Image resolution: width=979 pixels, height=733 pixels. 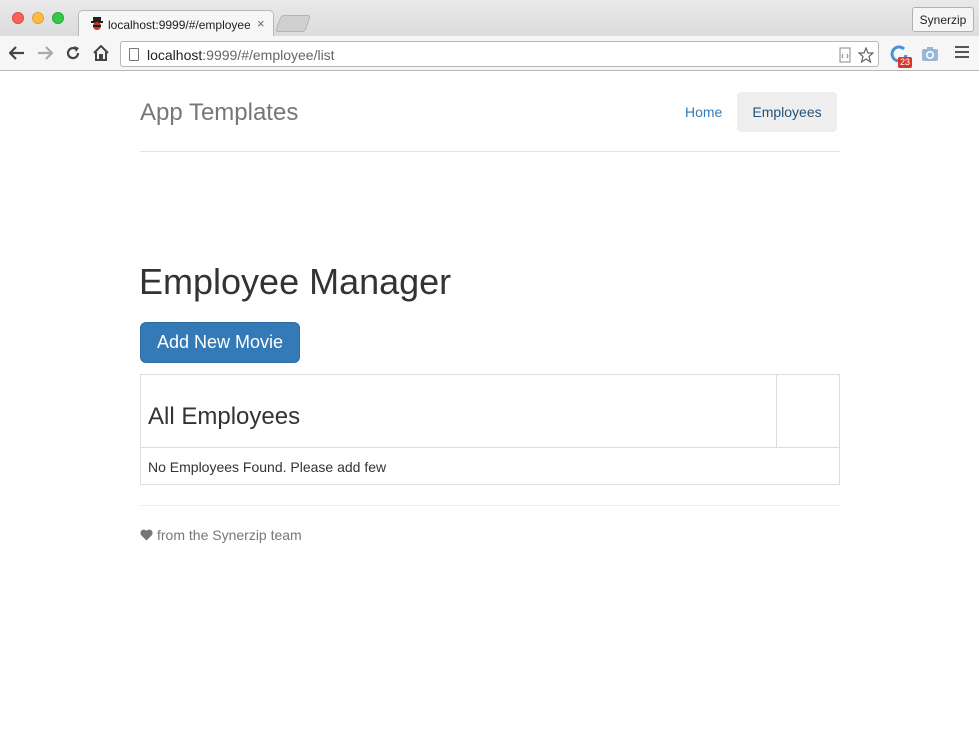 What do you see at coordinates (267, 467) in the screenshot?
I see `empty-message: No Employees Found. Please add few` at bounding box center [267, 467].